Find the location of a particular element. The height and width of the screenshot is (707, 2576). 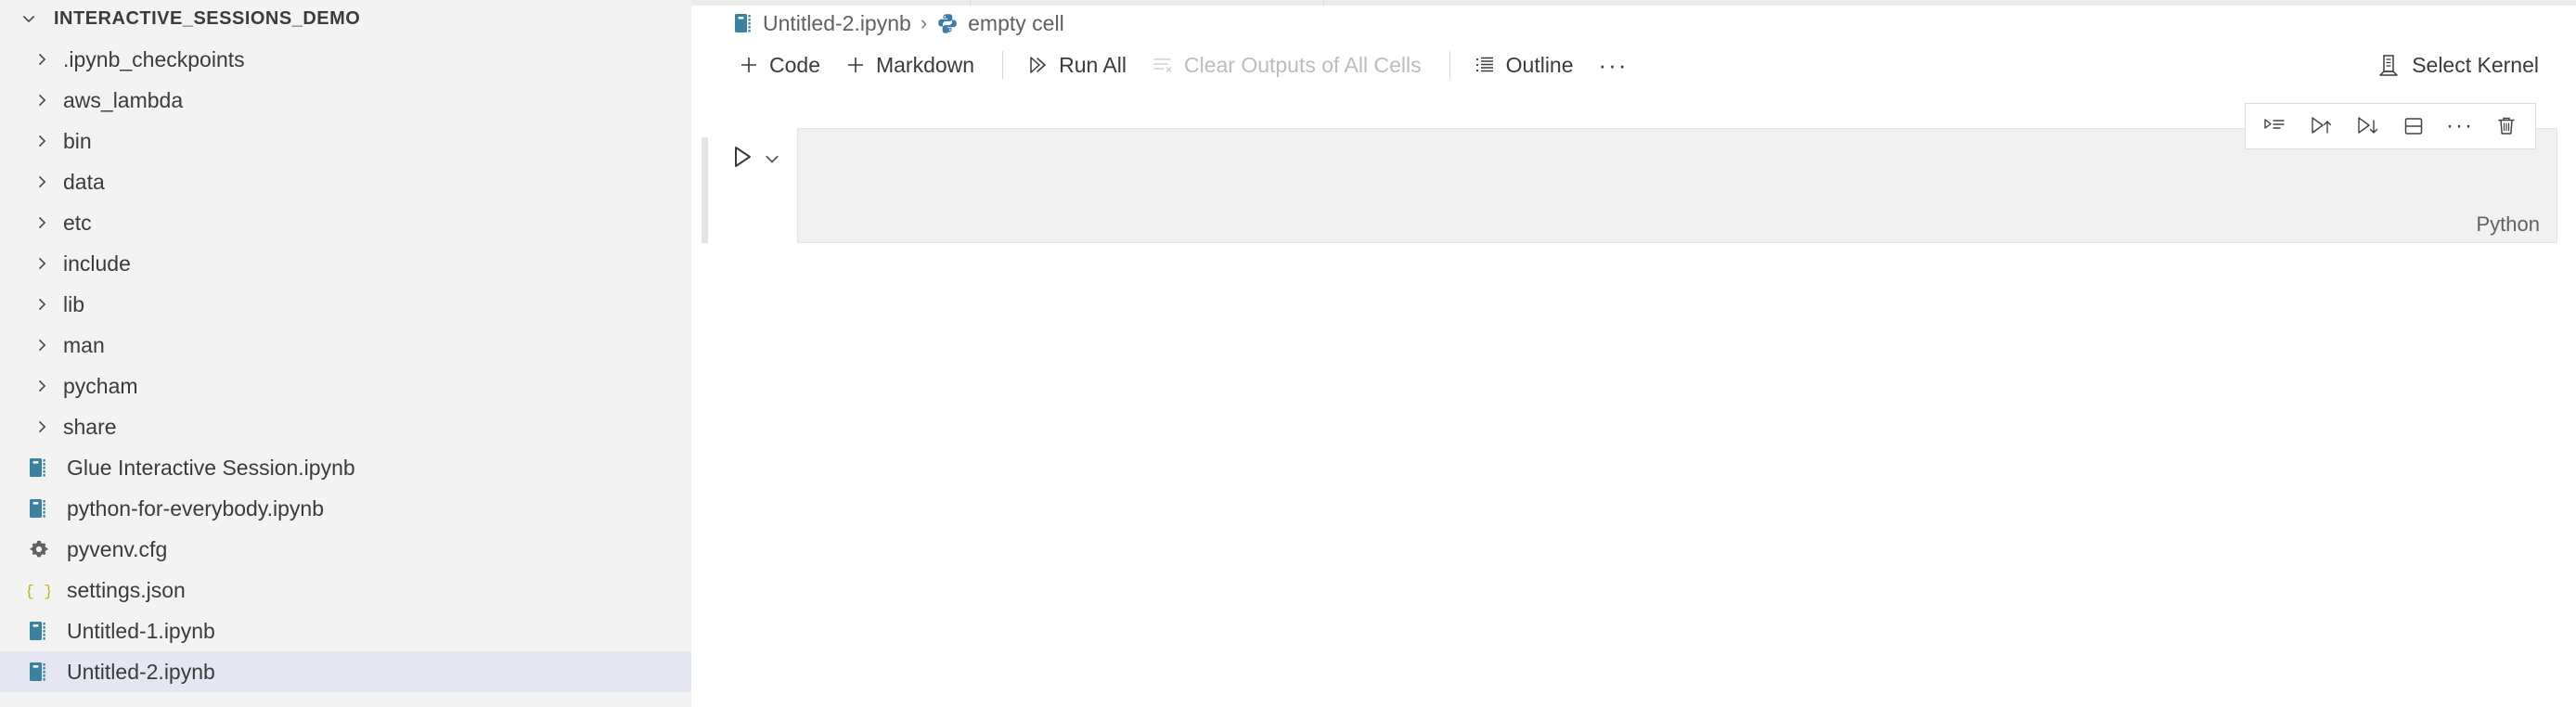

tree-item-label: data is located at coordinates (84, 181).